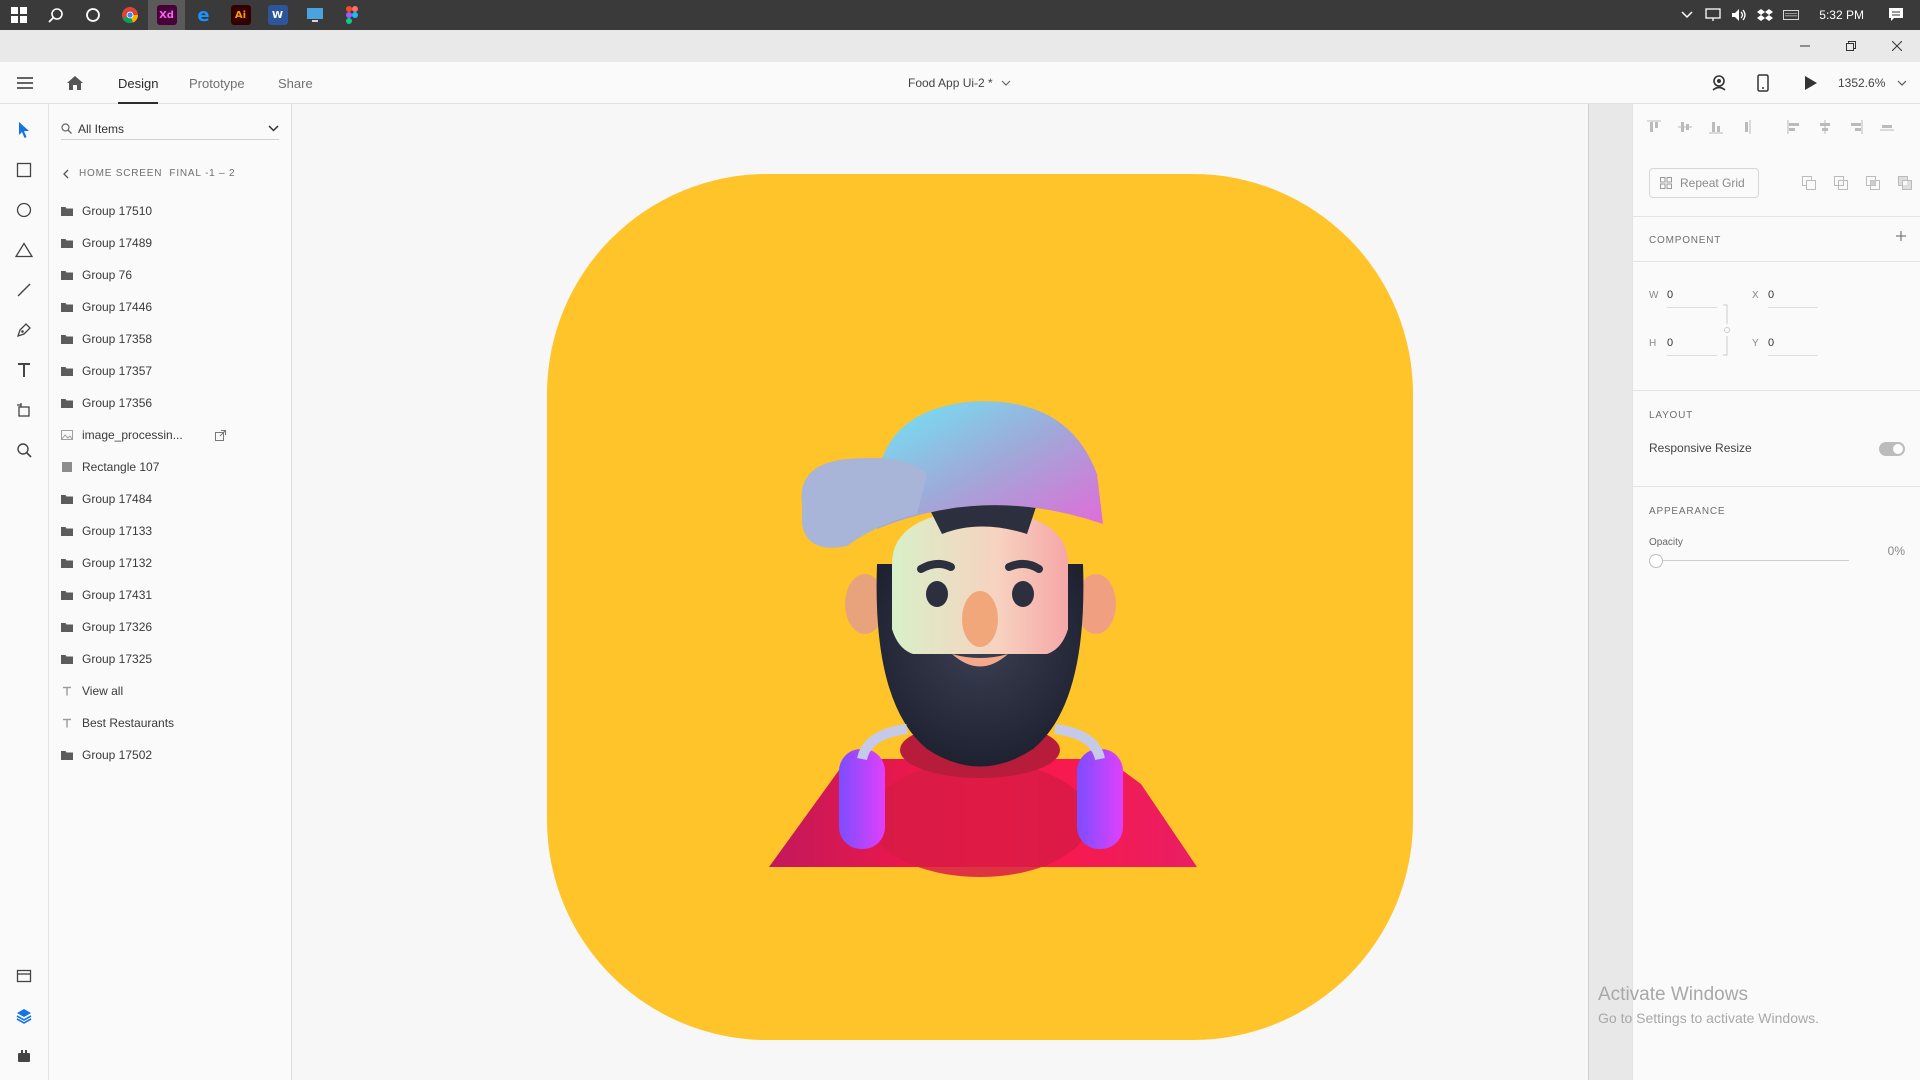  Describe the element at coordinates (24, 330) in the screenshot. I see `pen-tool-icon` at that location.